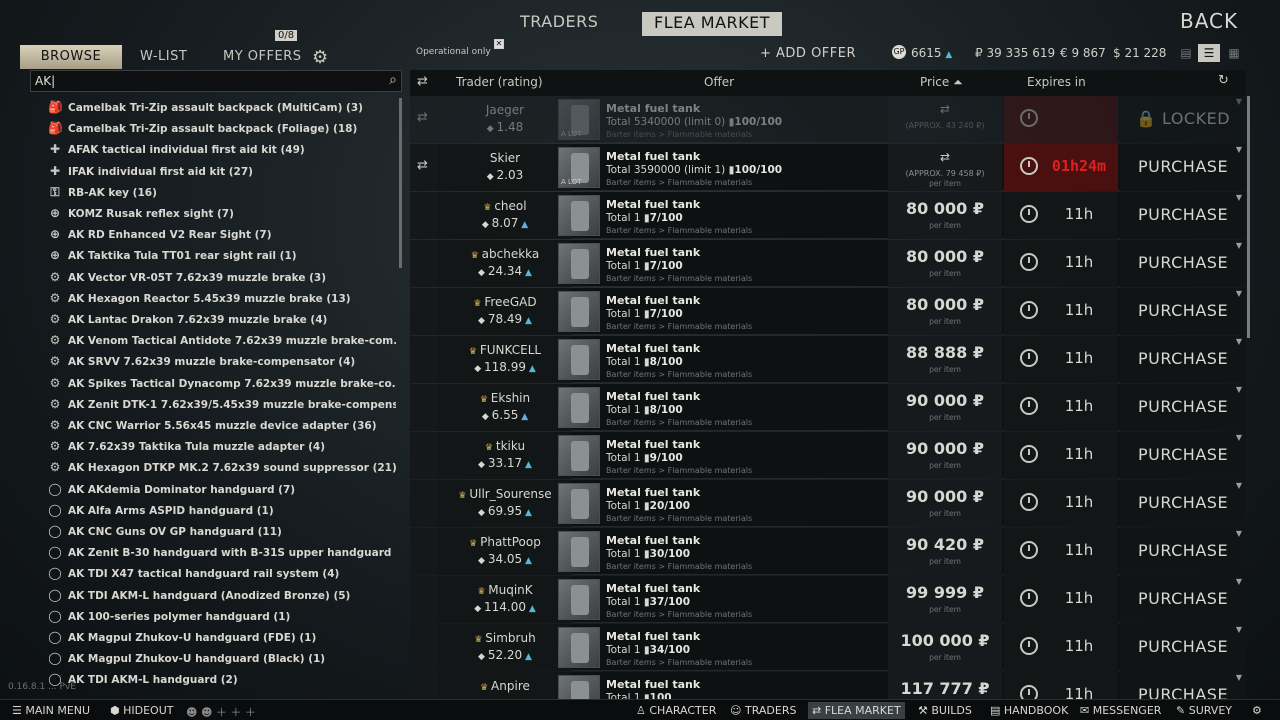 The height and width of the screenshot is (720, 1280). Describe the element at coordinates (1234, 53) in the screenshot. I see `grid-view-icon: ▦` at that location.